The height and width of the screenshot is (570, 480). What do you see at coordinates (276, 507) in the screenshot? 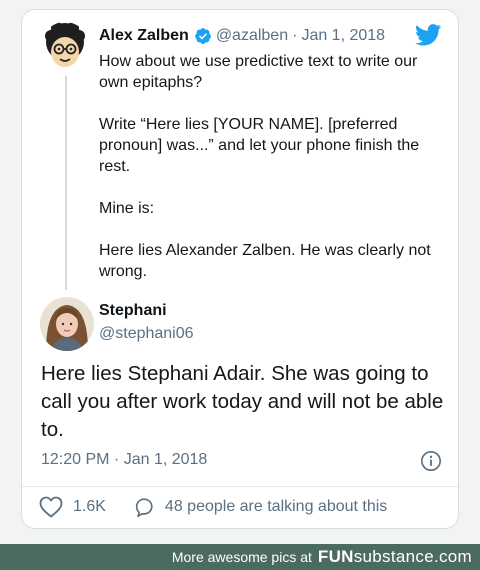
I see `talking-count: 48 people are talking about this` at bounding box center [276, 507].